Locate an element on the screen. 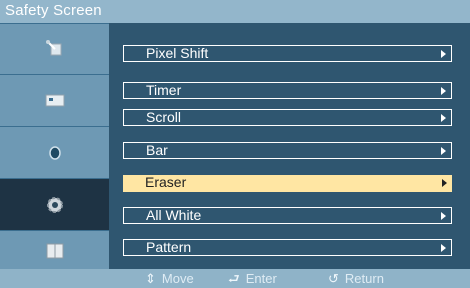  menu-item-label: All White is located at coordinates (174, 215).